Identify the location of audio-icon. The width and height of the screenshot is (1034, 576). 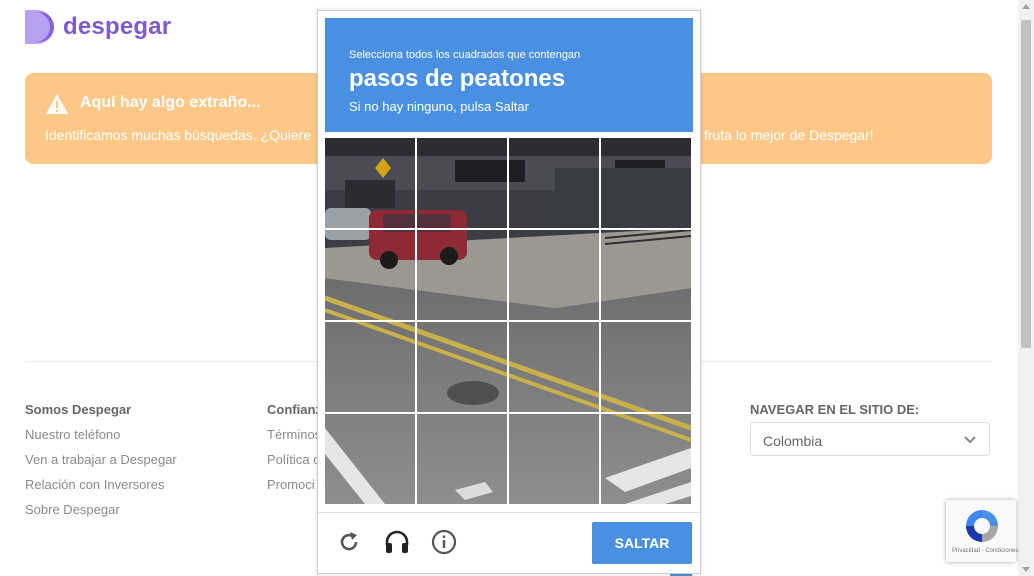
(397, 544).